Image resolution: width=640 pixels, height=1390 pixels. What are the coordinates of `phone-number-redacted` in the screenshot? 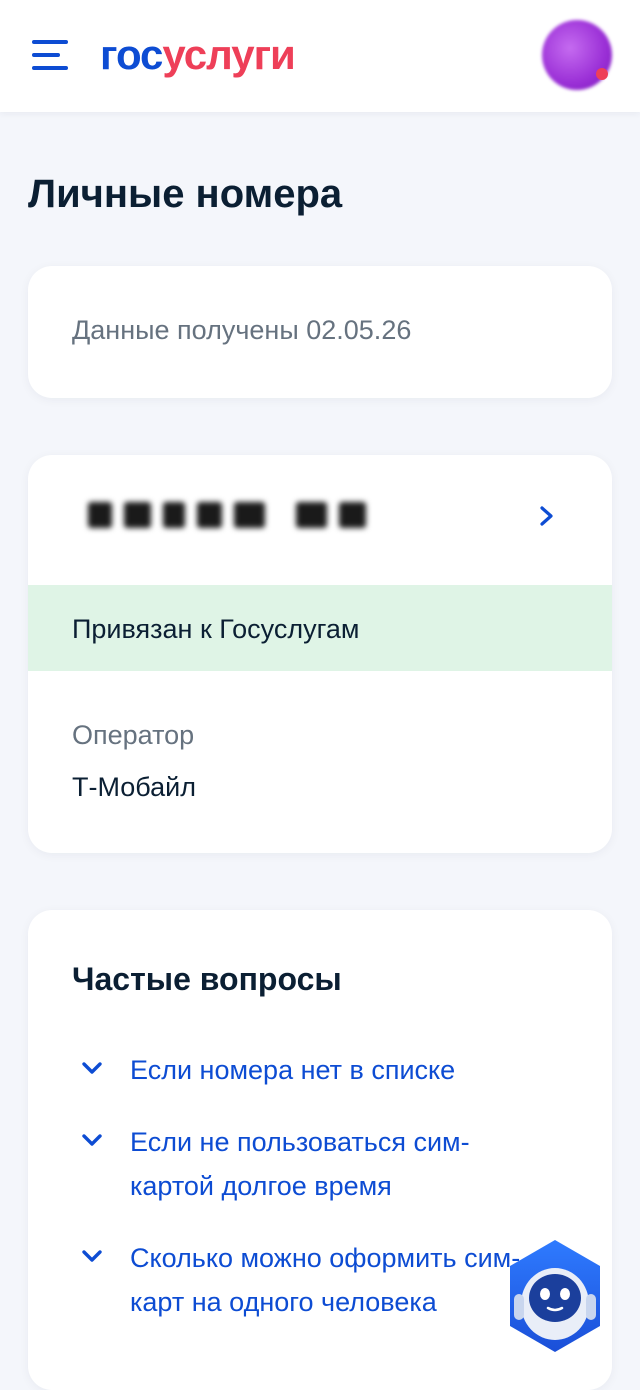 It's located at (227, 515).